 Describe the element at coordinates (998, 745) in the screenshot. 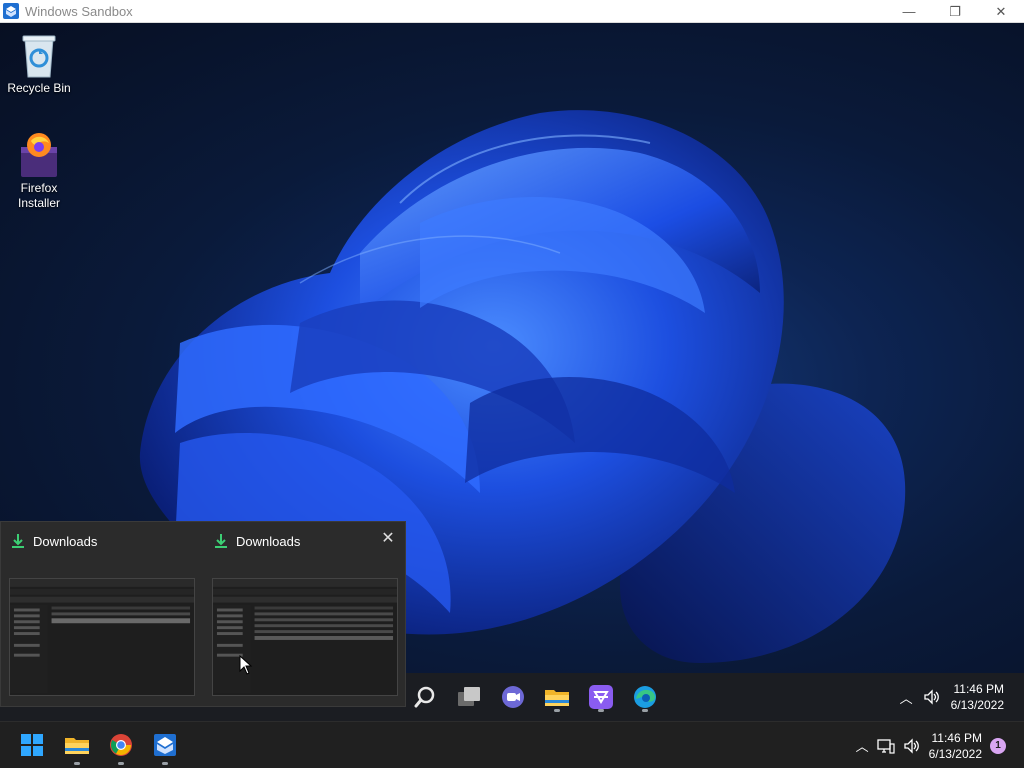

I see `notification-badge: 1` at that location.